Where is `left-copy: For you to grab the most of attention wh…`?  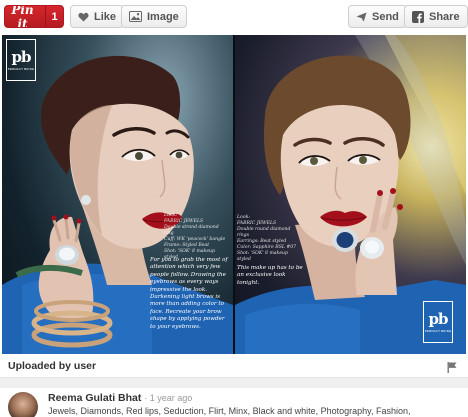 left-copy: For you to grab the most of attention wh… is located at coordinates (189, 293).